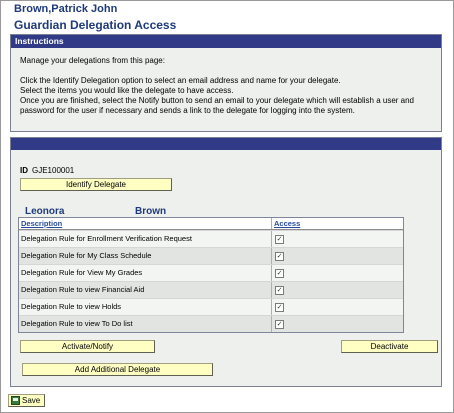 The image size is (454, 413). What do you see at coordinates (15, 400) in the screenshot?
I see `save-icon` at bounding box center [15, 400].